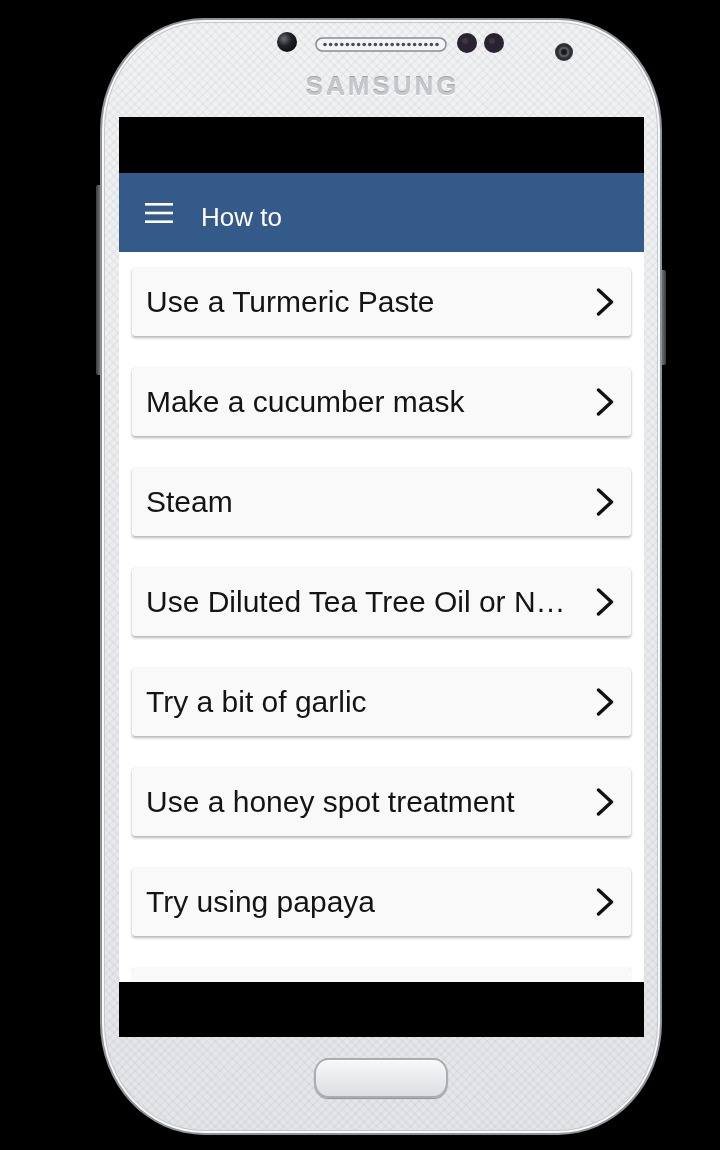 This screenshot has width=720, height=1150. I want to click on list-item: Use a honey spot treatment, so click(381, 802).